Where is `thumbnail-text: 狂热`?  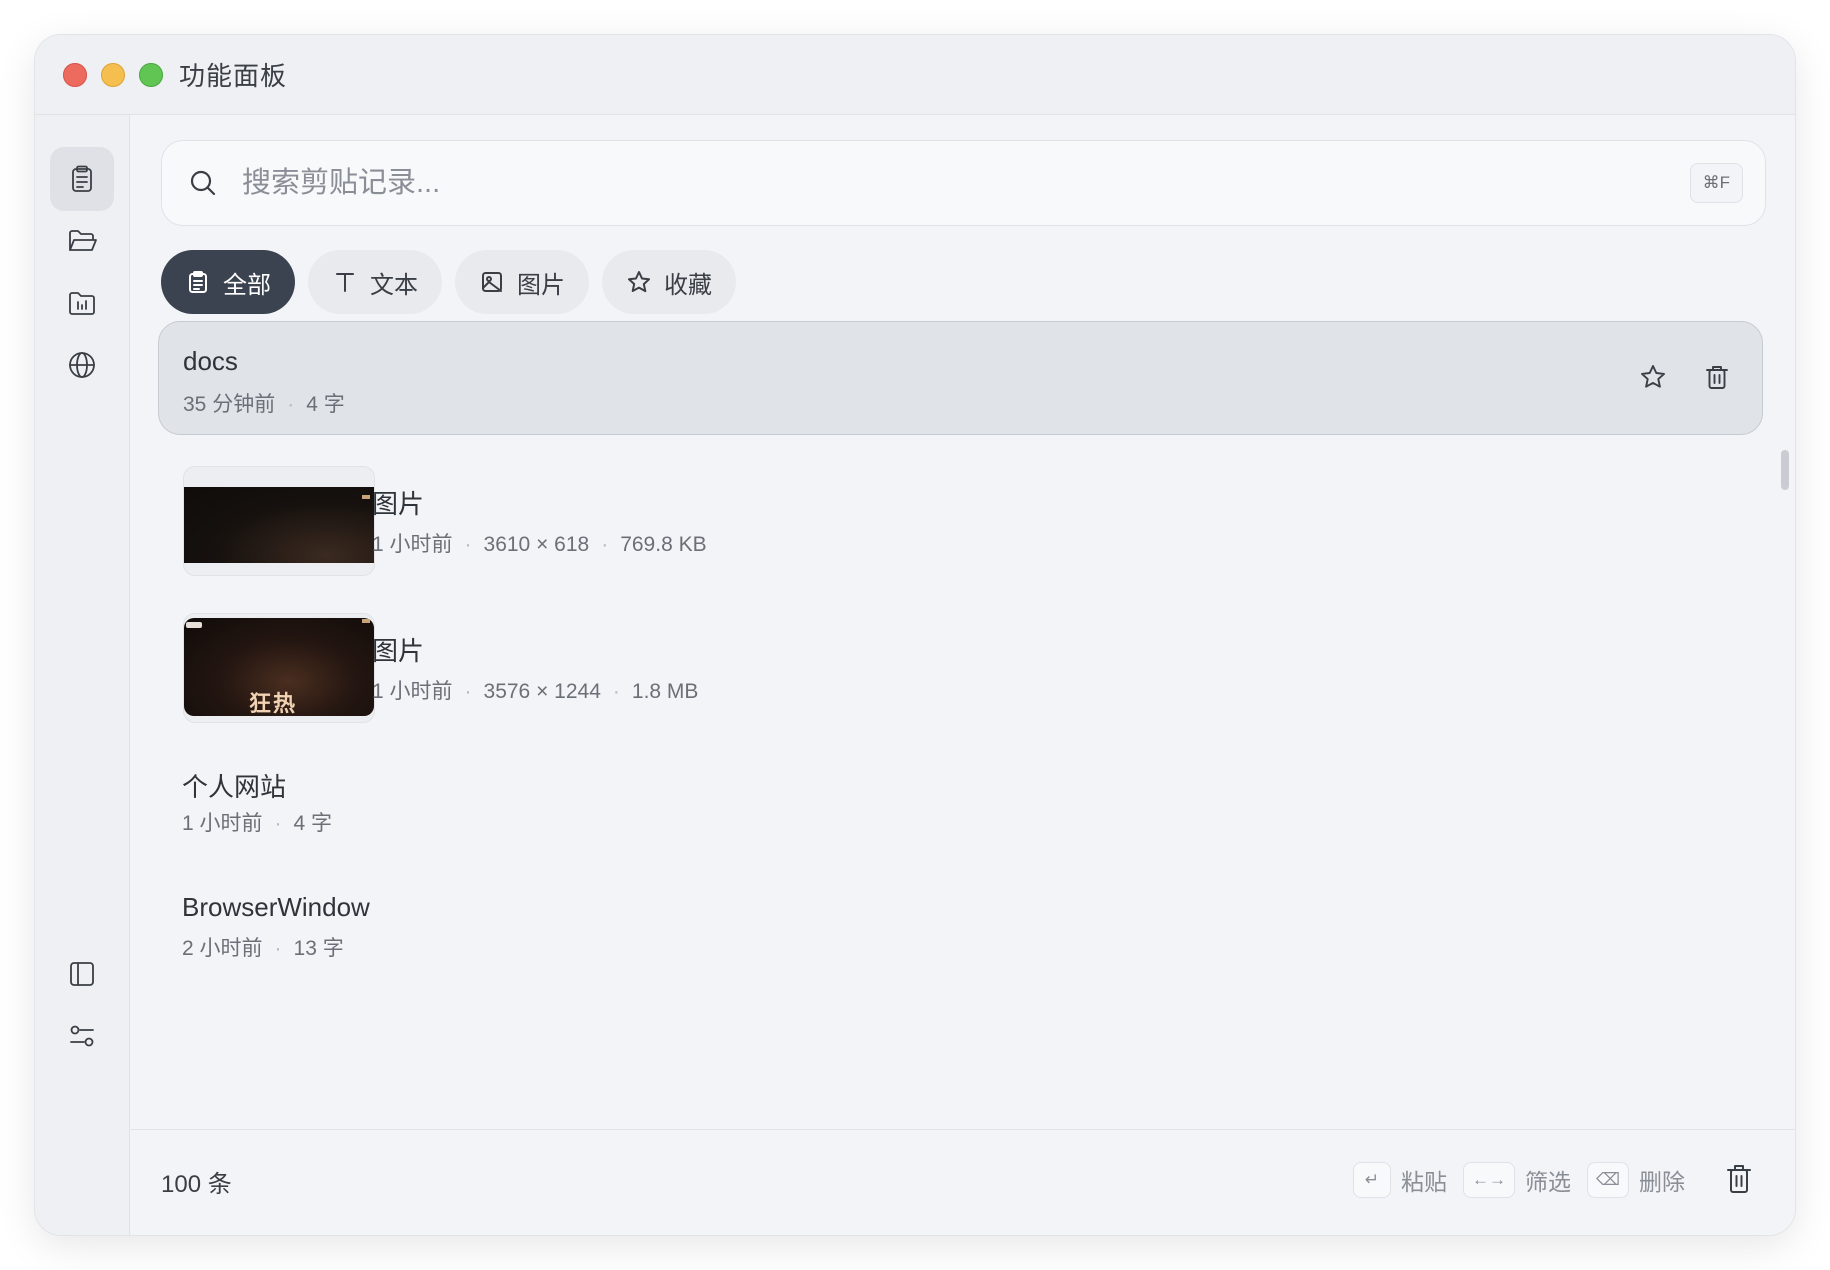
thumbnail-text: 狂热 is located at coordinates (273, 704).